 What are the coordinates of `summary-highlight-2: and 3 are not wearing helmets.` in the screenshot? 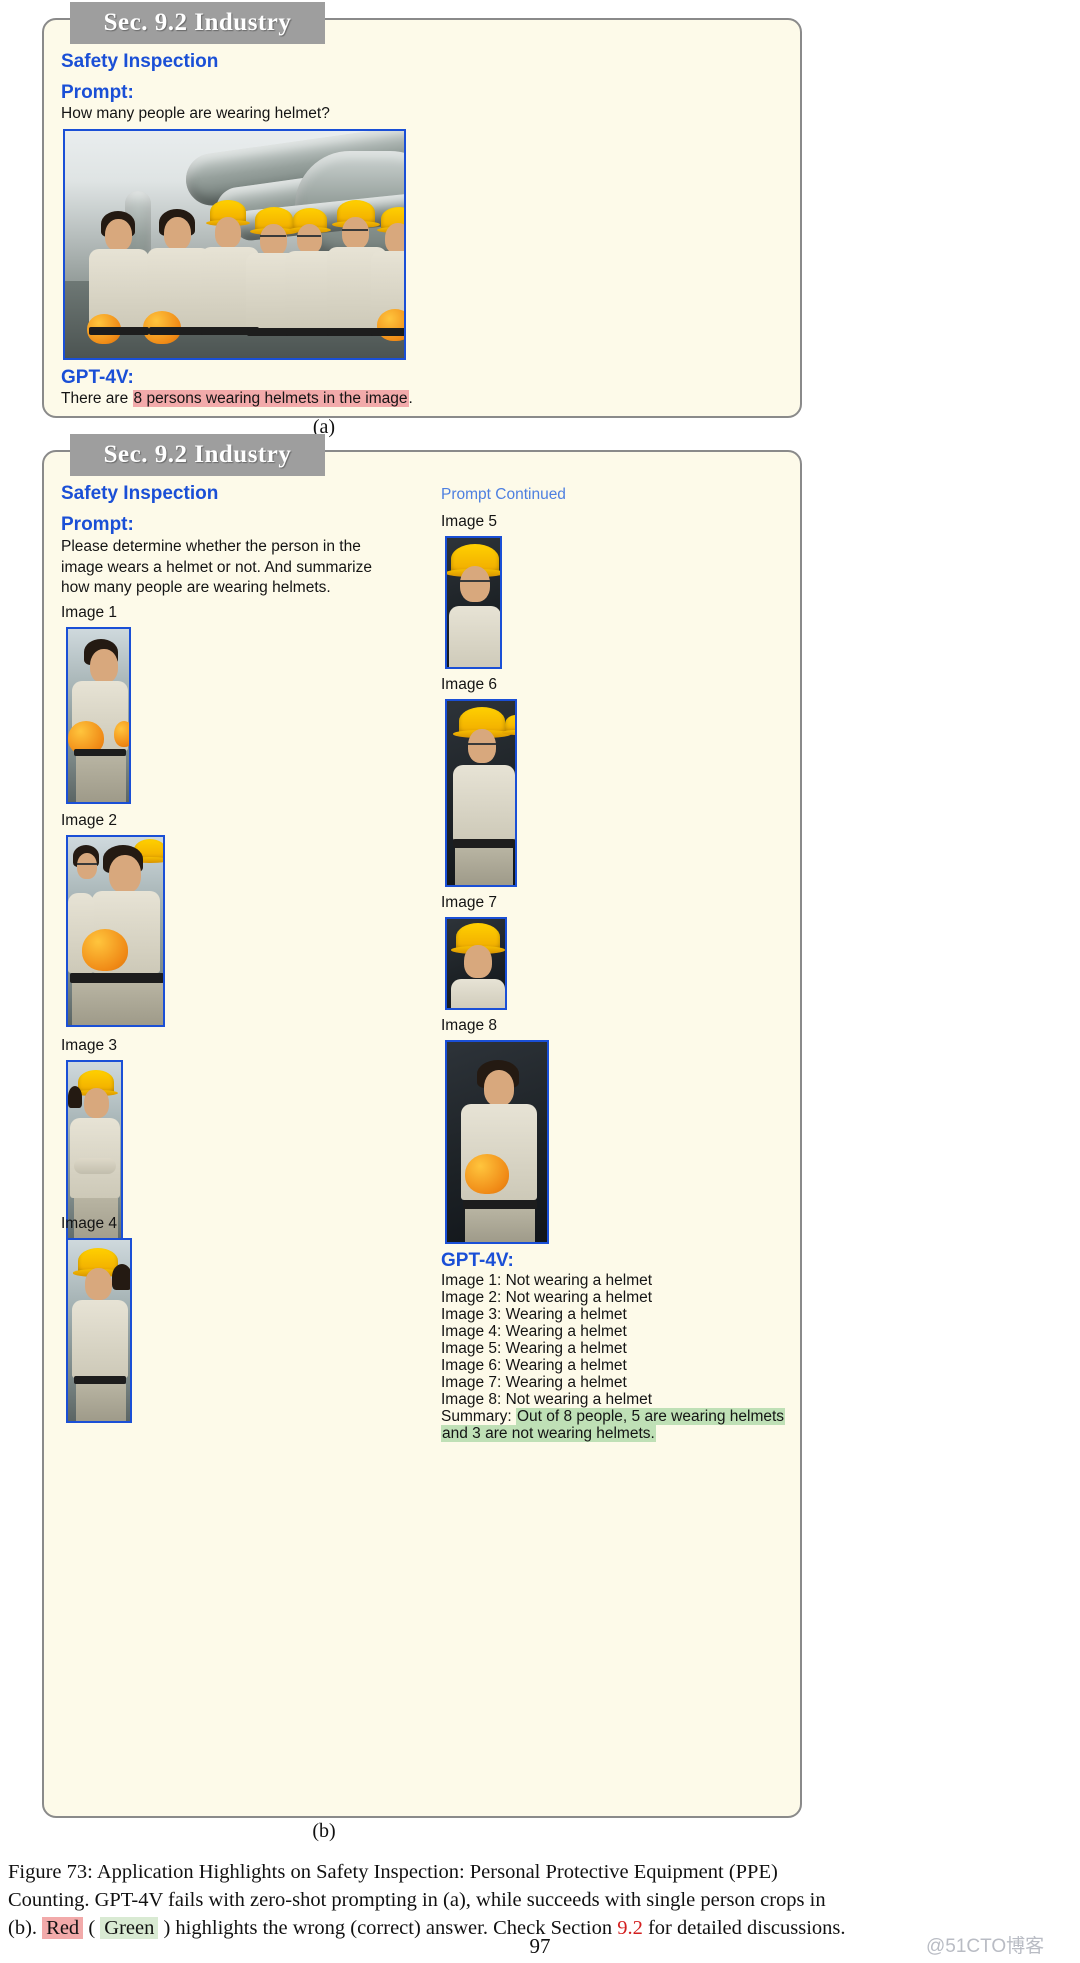 It's located at (548, 1433).